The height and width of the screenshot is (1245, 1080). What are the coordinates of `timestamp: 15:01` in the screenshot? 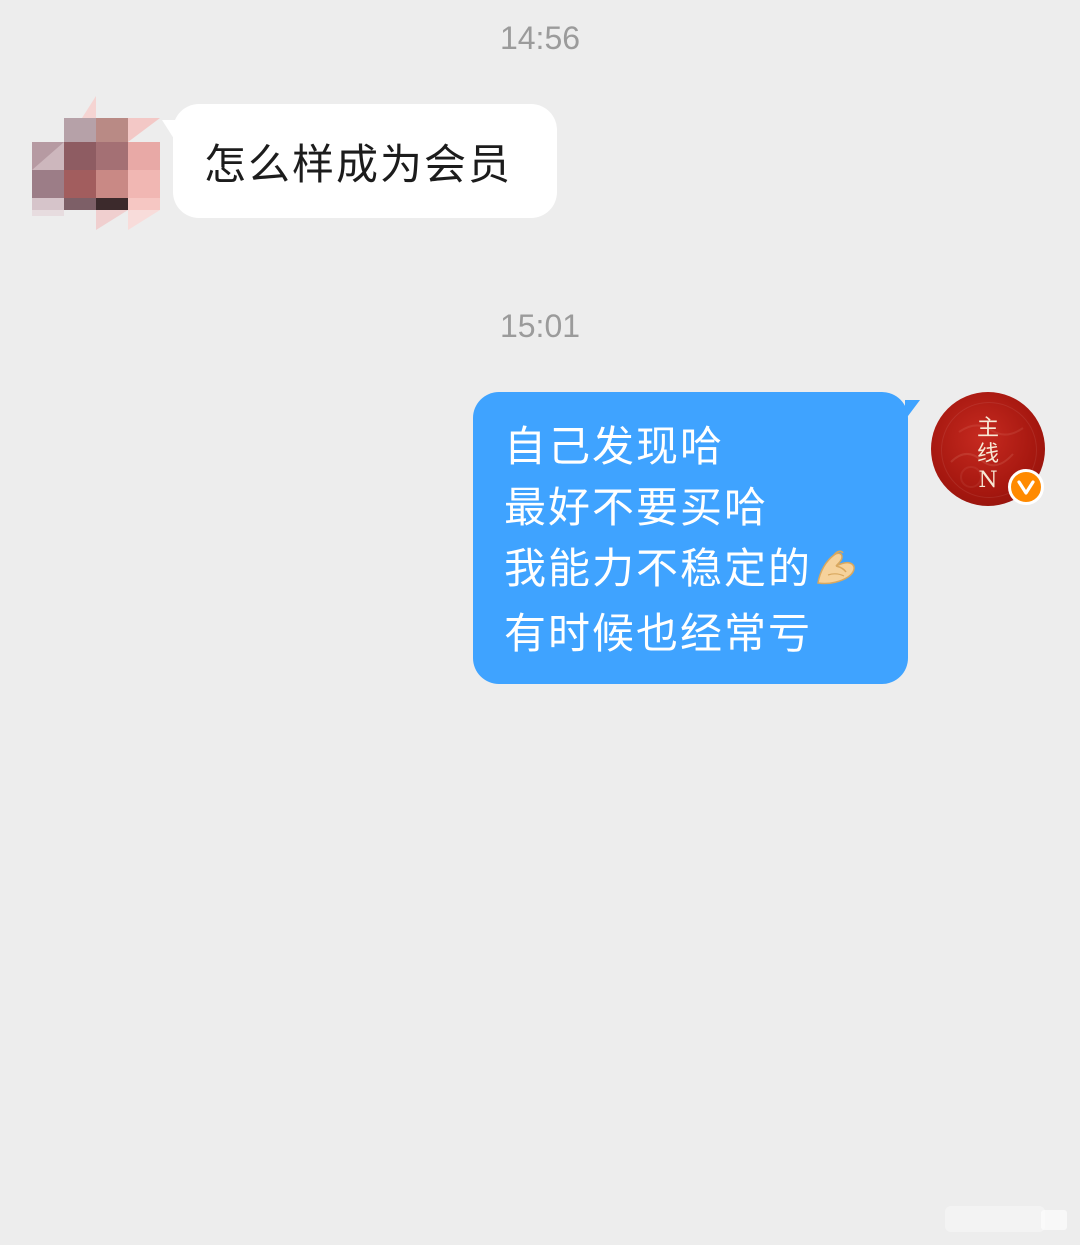 It's located at (540, 326).